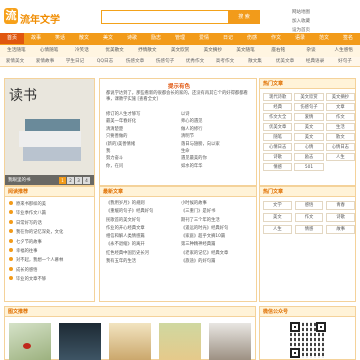 The image size is (360, 360). What do you see at coordinates (218, 237) in the screenshot?
I see `article-link: 《家庭》超乎文摘10篇` at bounding box center [218, 237].